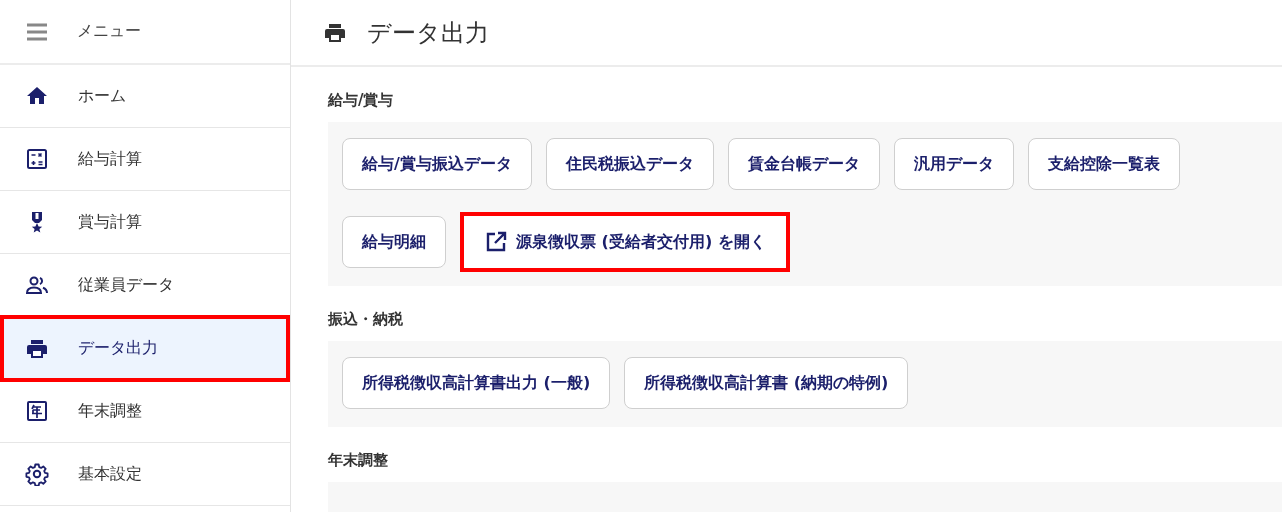 This screenshot has height=512, width=1282. Describe the element at coordinates (496, 242) in the screenshot. I see `external-link-icon` at that location.